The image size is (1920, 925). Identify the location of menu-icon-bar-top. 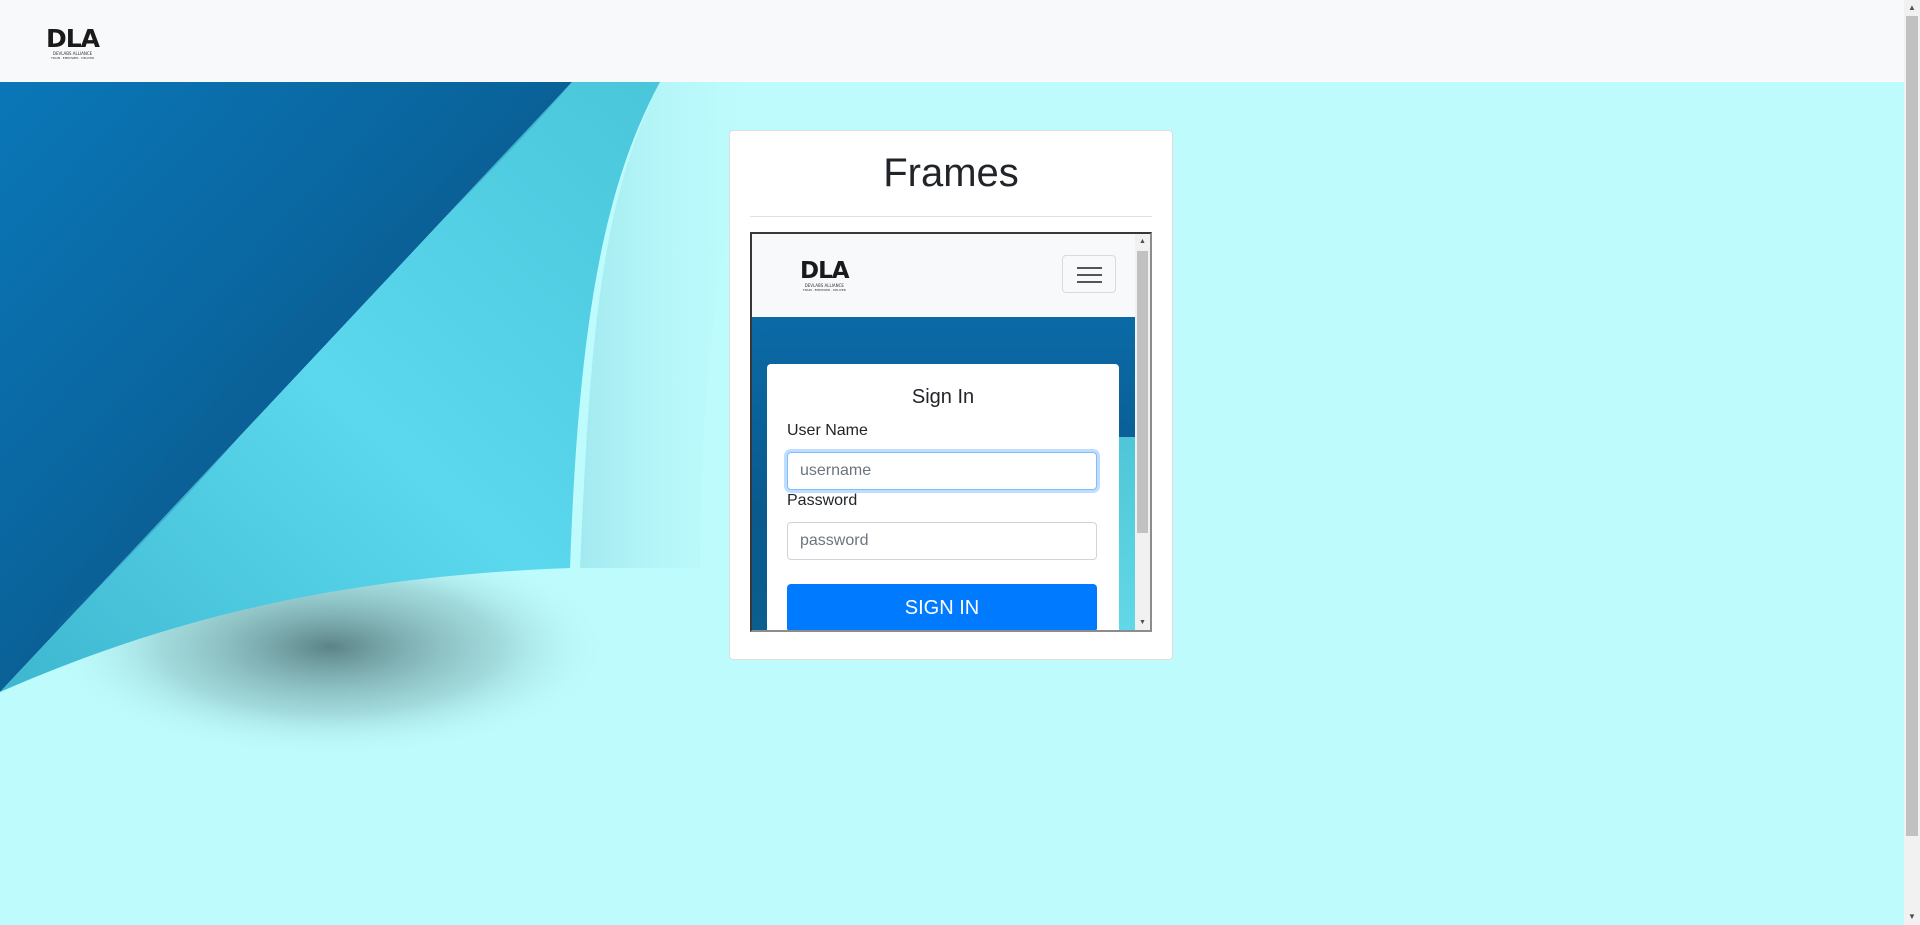
(1089, 268).